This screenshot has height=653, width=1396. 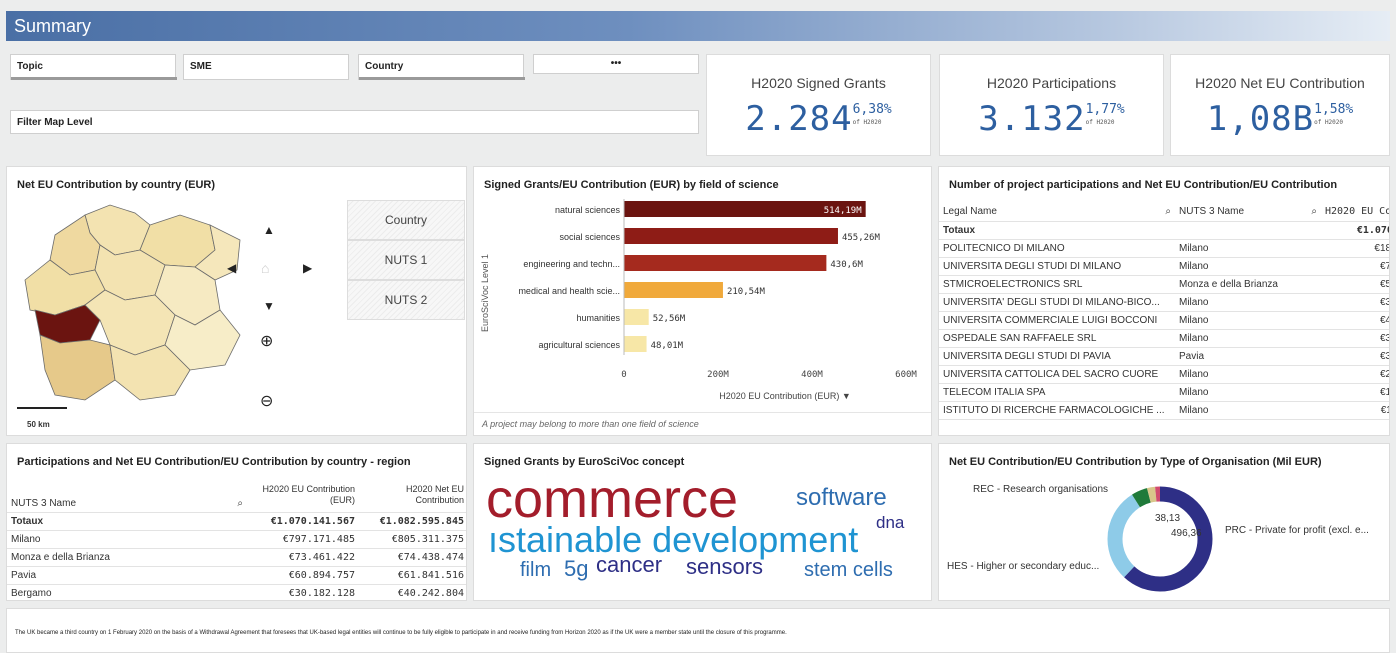 I want to click on kpi-title: H2020 Signed Grants, so click(x=818, y=83).